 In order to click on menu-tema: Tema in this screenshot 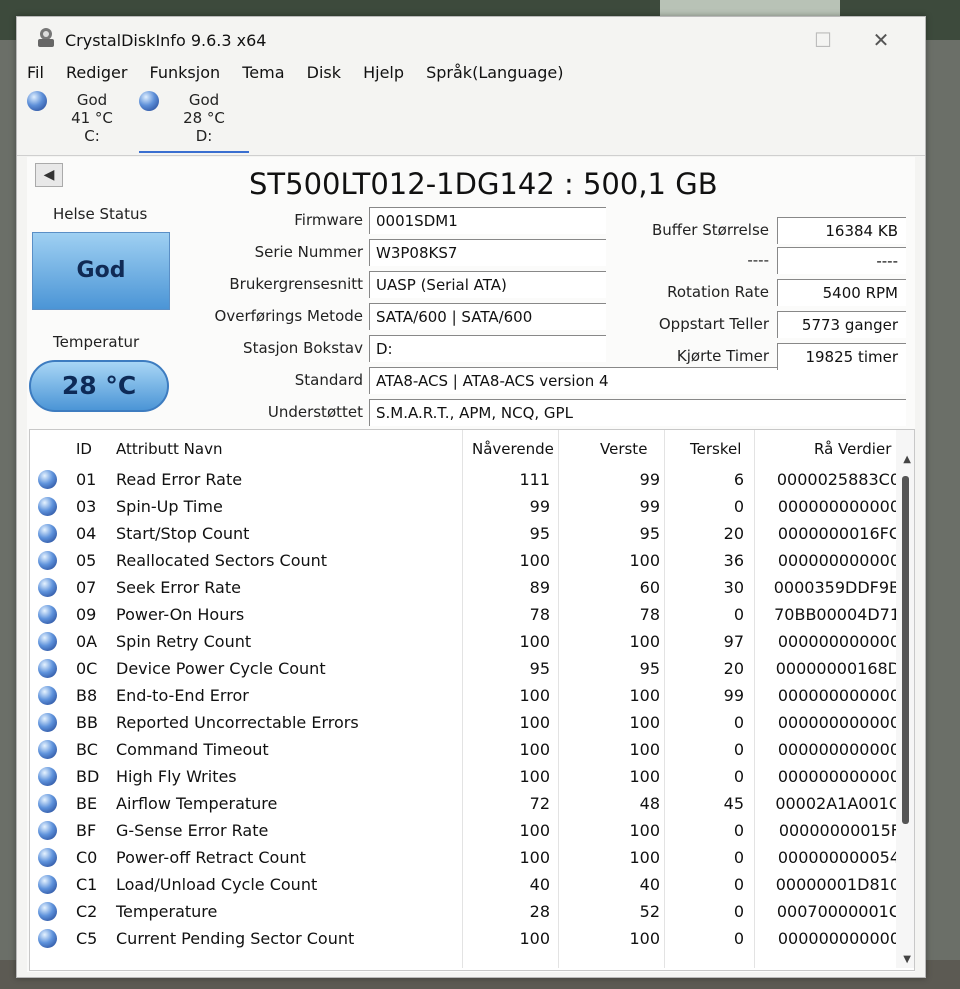, I will do `click(263, 72)`.